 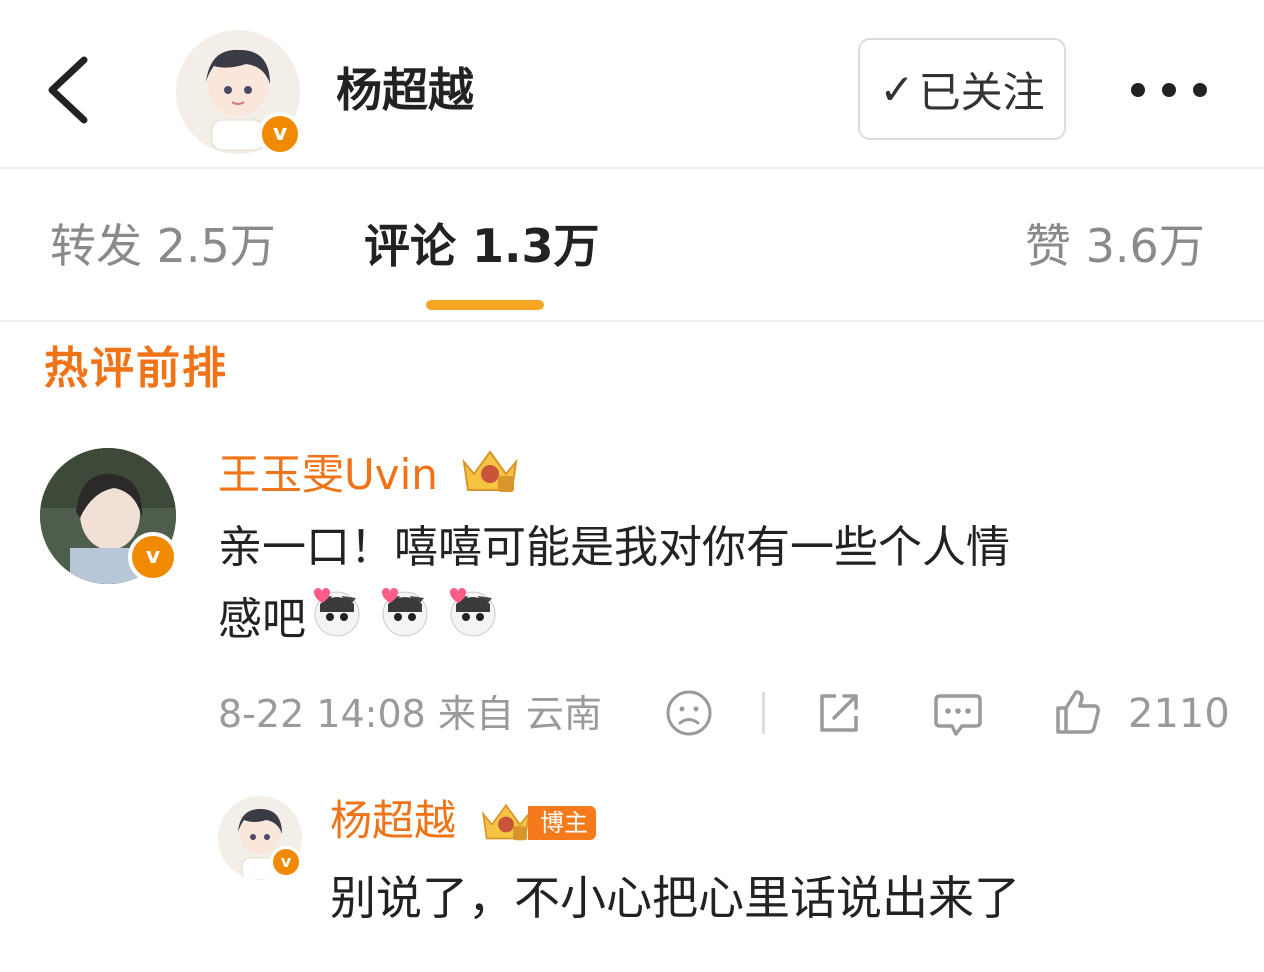 I want to click on like-count: 2110, so click(x=1179, y=714).